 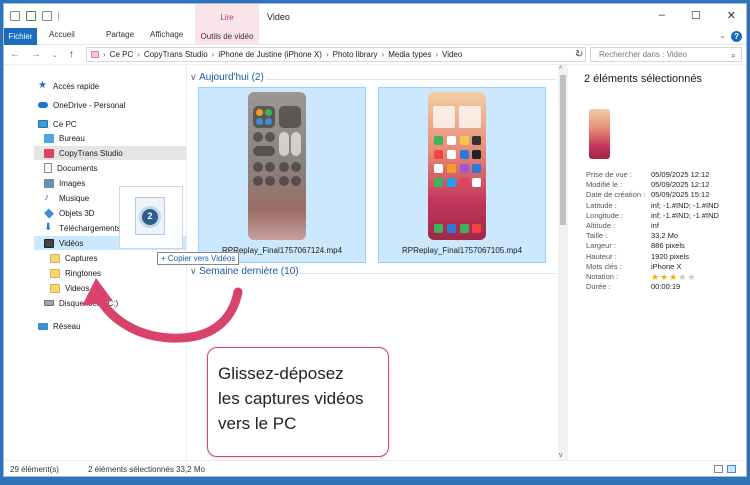 I want to click on file-tile: RPReplay_Final1757067105.mp4, so click(x=462, y=175).